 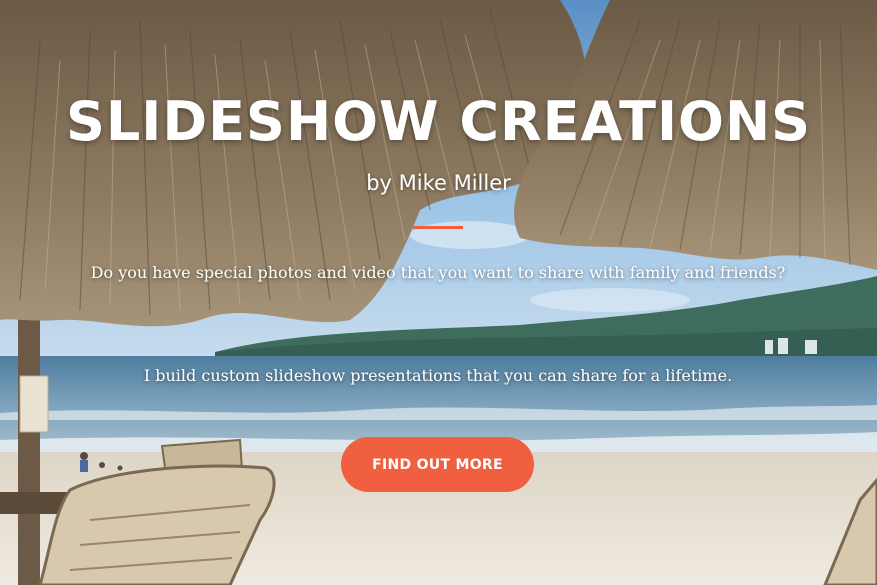 What do you see at coordinates (437, 464) in the screenshot?
I see `find-out-more-button: FIND OUT MORE` at bounding box center [437, 464].